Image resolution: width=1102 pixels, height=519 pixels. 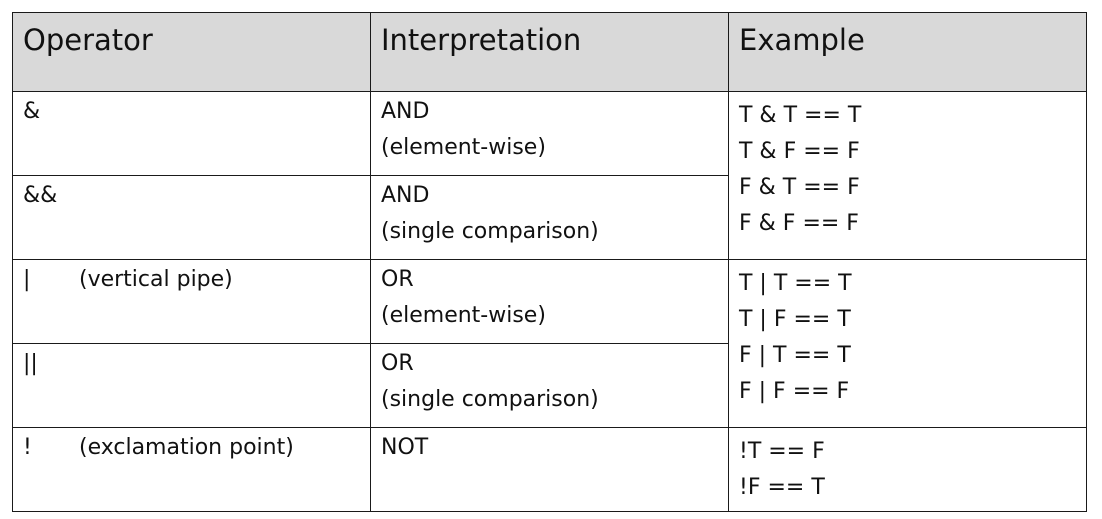 What do you see at coordinates (191, 385) in the screenshot?
I see `operator-cell: ||` at bounding box center [191, 385].